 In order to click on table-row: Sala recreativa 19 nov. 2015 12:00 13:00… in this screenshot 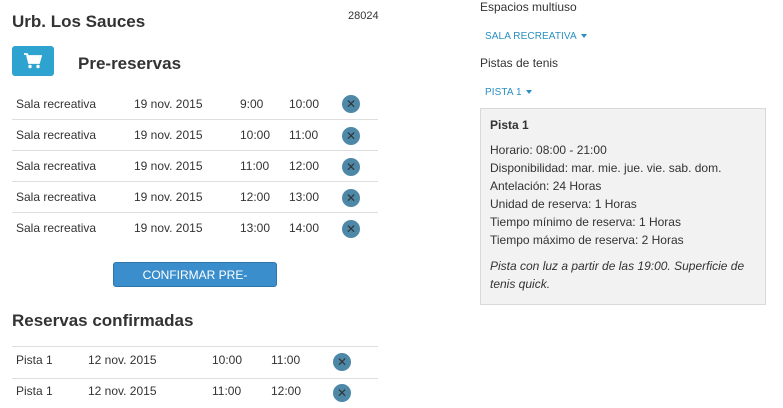, I will do `click(195, 197)`.